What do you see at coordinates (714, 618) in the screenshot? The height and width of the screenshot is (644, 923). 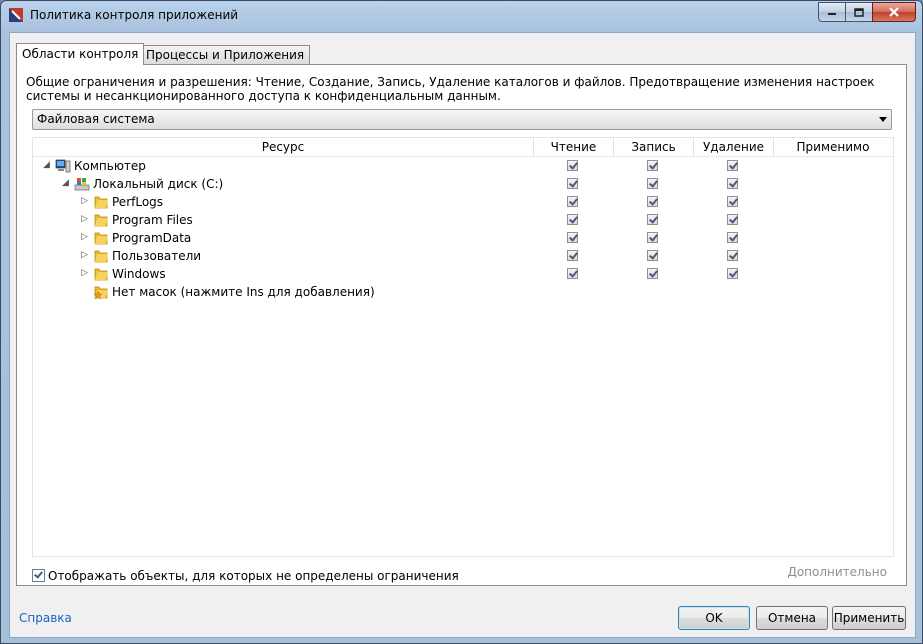 I see `ok-button: OK` at bounding box center [714, 618].